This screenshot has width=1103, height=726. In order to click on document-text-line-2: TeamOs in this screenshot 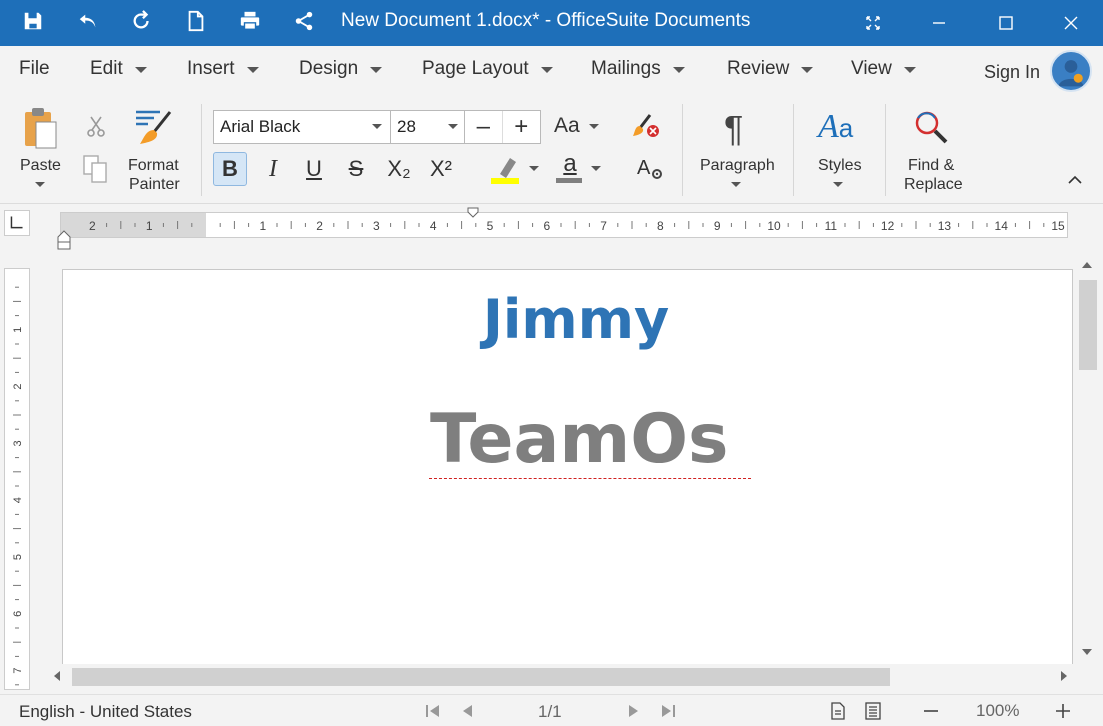, I will do `click(579, 439)`.